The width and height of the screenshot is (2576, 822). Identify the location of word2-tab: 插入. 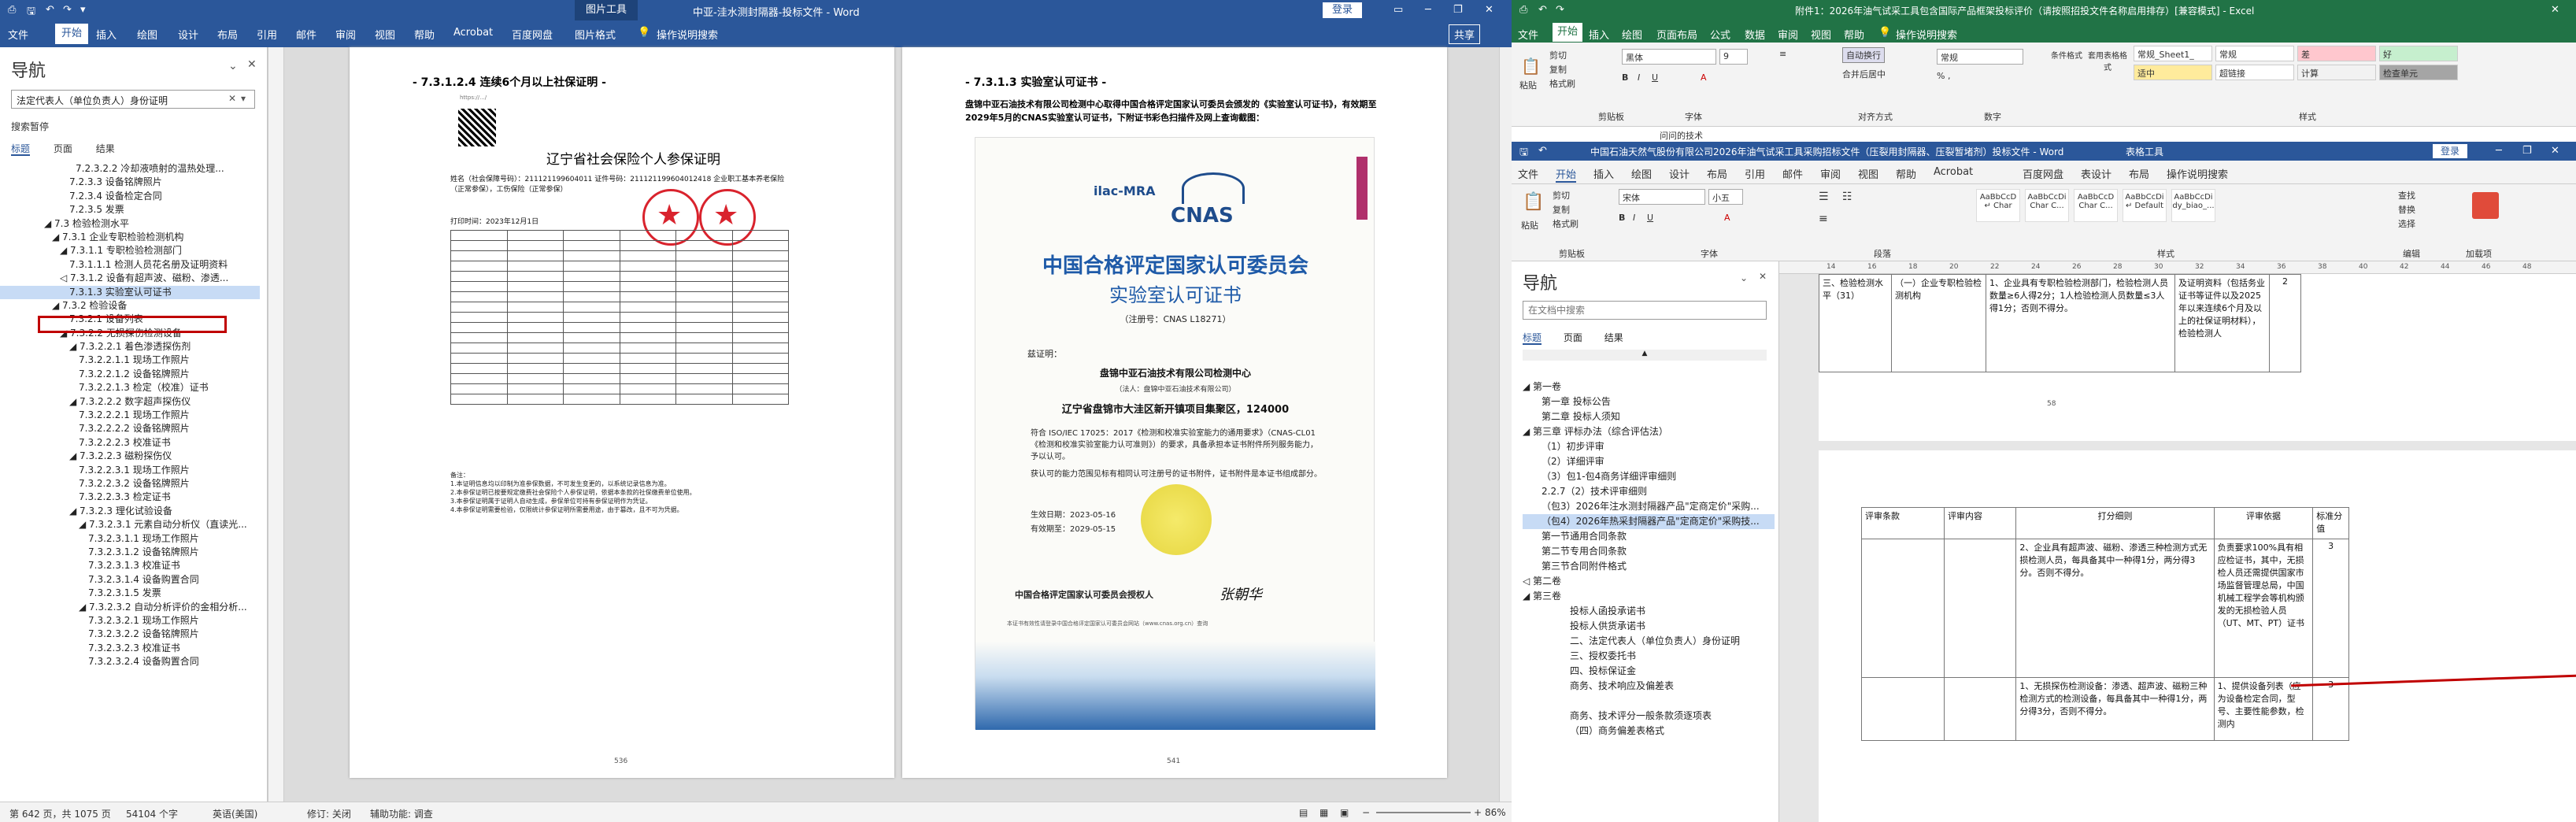
(1603, 173).